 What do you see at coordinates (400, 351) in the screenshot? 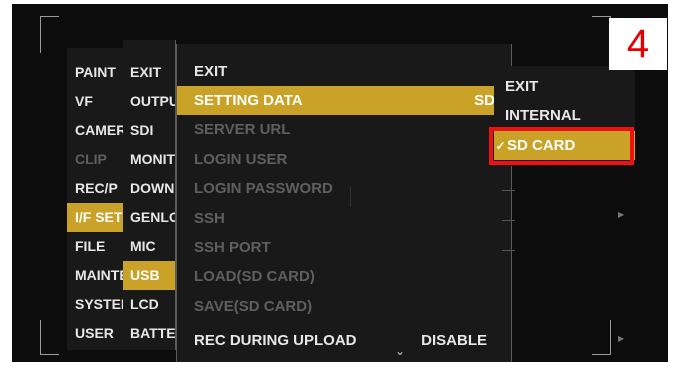
I see `scroll-down-chevron-icon: ⌄` at bounding box center [400, 351].